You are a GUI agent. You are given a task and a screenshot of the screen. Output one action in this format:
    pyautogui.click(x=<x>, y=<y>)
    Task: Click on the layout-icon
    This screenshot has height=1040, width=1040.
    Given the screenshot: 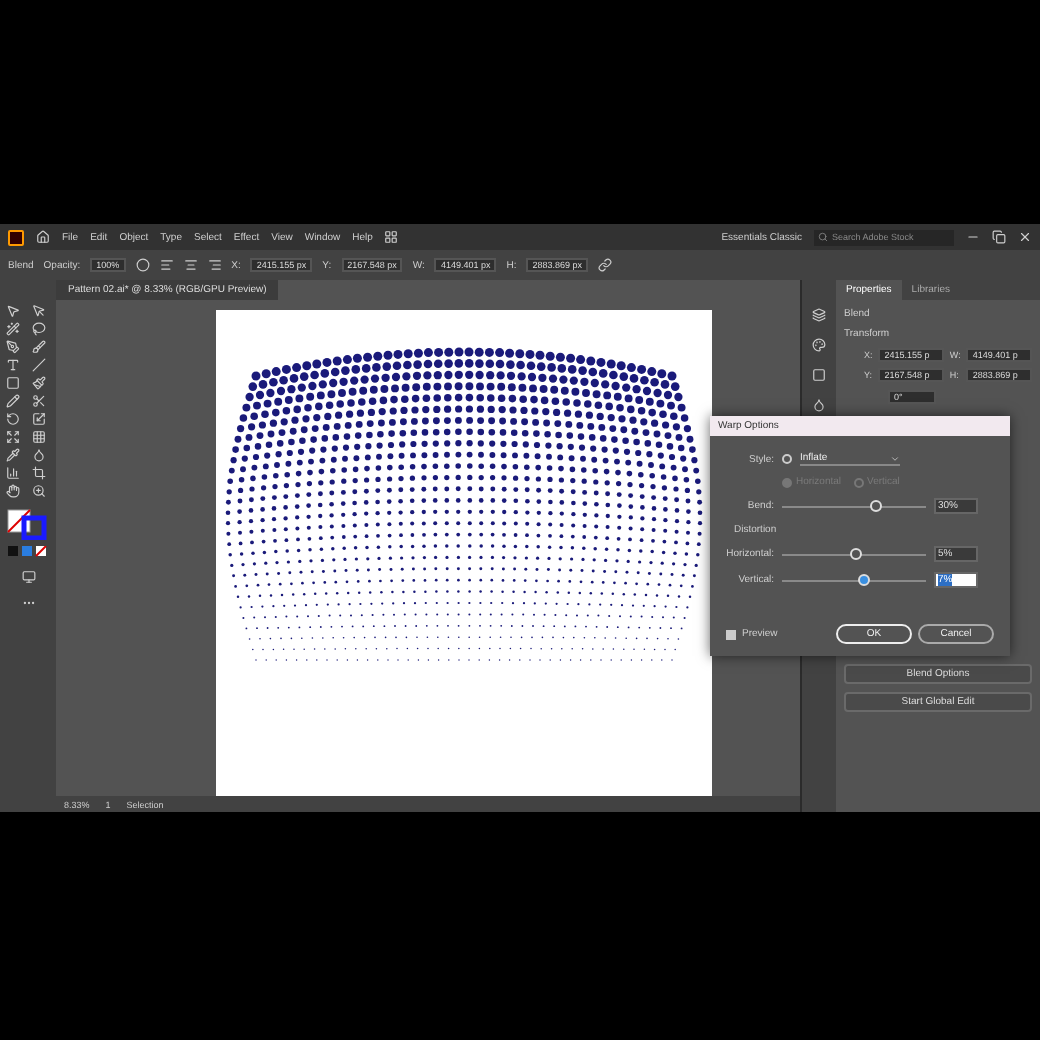 What is the action you would take?
    pyautogui.click(x=391, y=237)
    